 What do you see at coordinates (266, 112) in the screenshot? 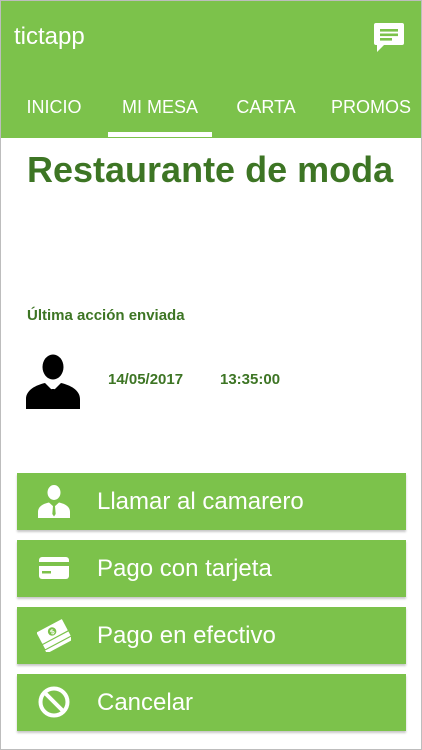
I see `tab-carta: CARTA` at bounding box center [266, 112].